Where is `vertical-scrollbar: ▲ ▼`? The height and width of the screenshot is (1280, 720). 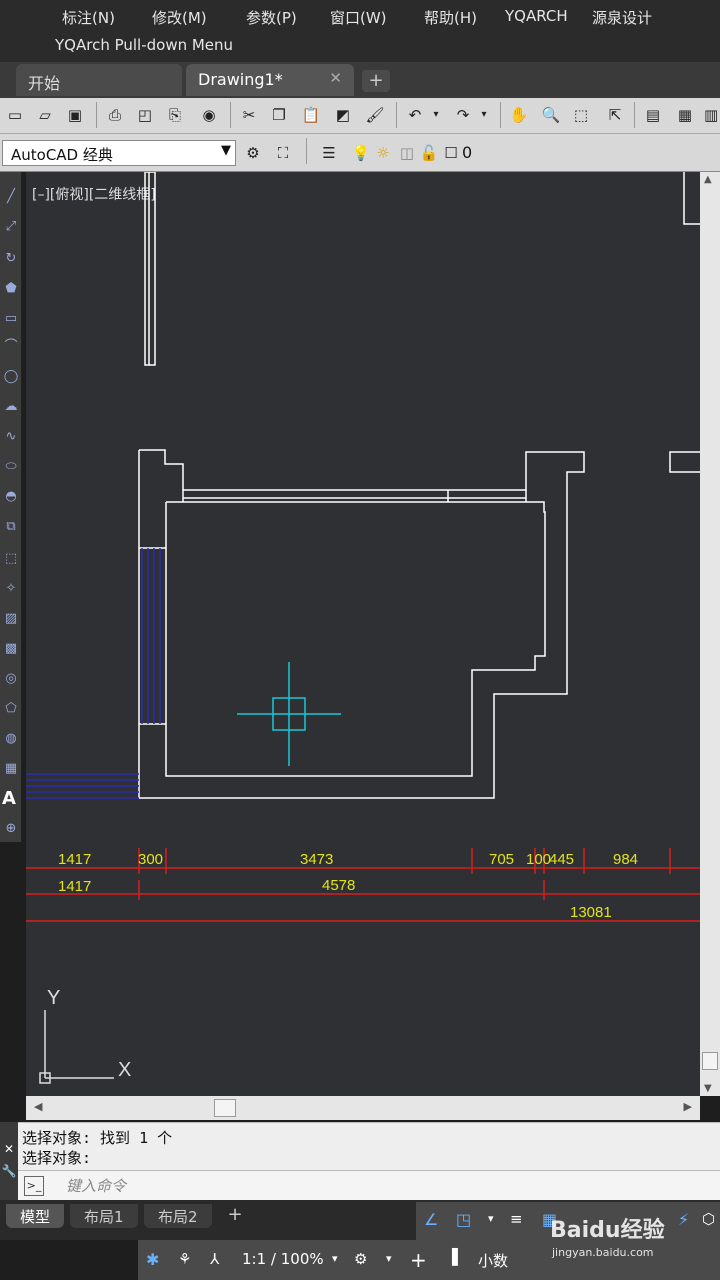
vertical-scrollbar: ▲ ▼ is located at coordinates (710, 634).